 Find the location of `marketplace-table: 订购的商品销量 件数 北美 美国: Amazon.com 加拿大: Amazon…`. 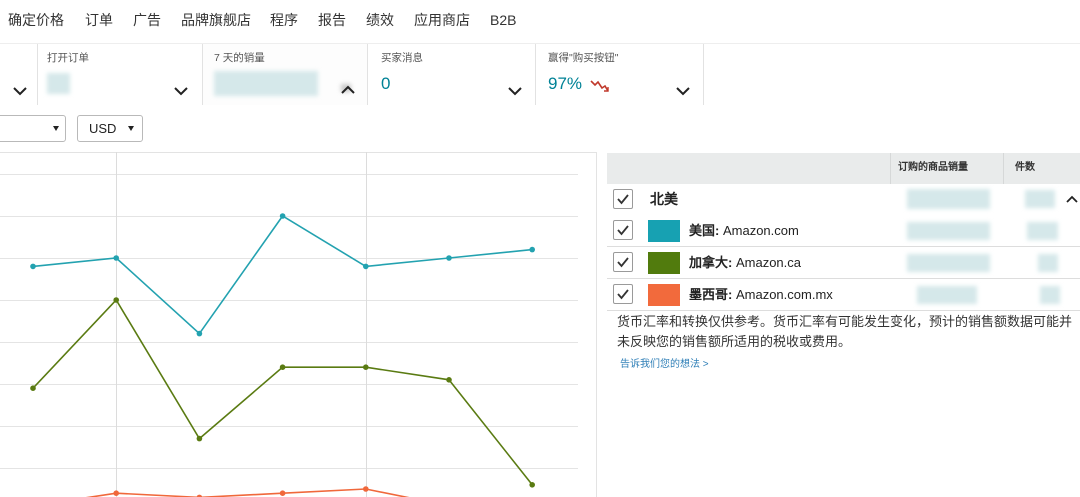

marketplace-table: 订购的商品销量 件数 北美 美国: Amazon.com 加拿大: Amazon… is located at coordinates (843, 232).